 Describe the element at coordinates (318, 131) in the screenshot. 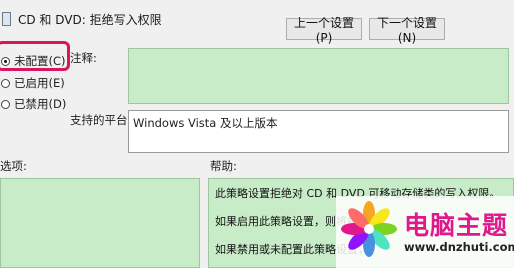

I see `supported-platform-field: Windows Vista 及以上版本` at that location.